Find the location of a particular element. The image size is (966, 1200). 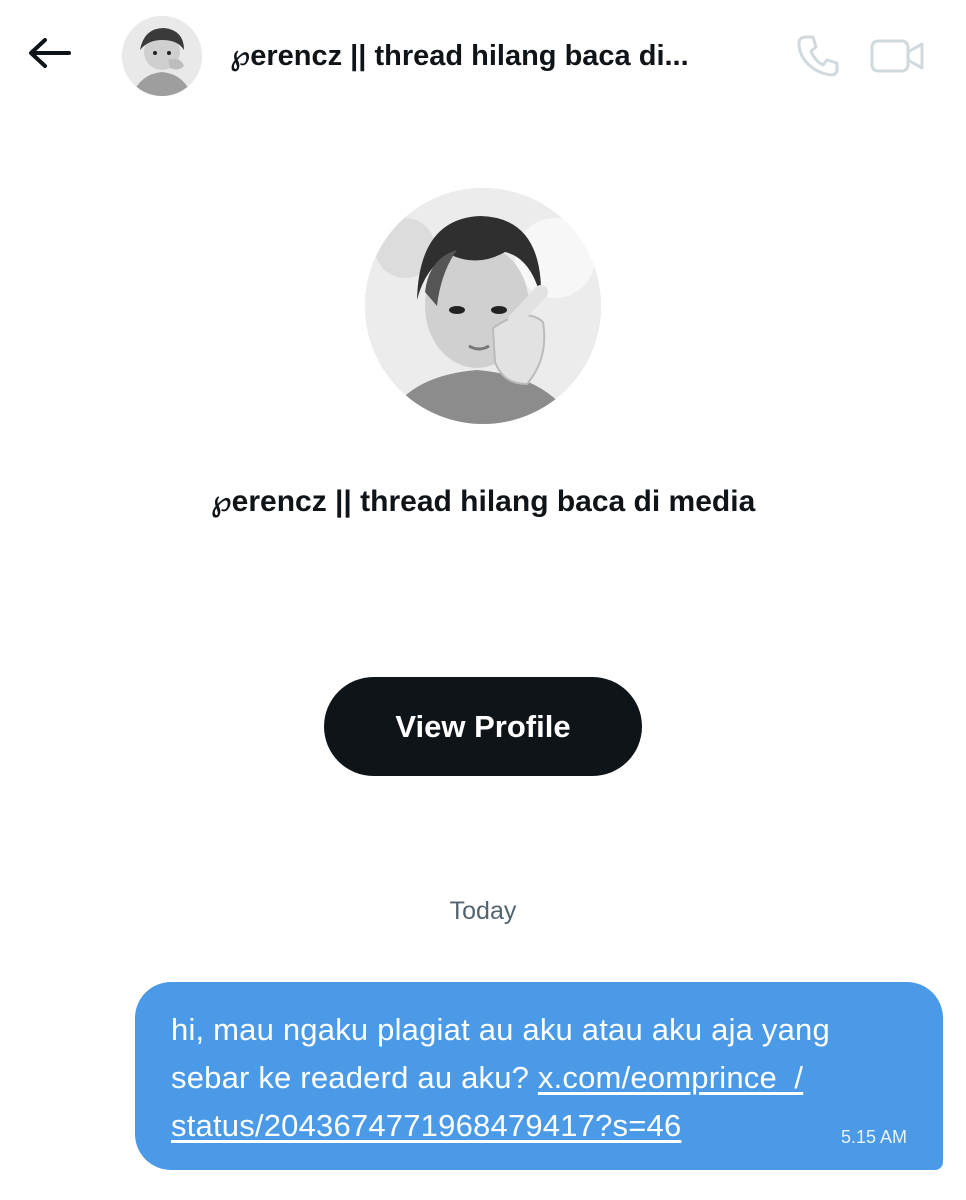

header-avatar is located at coordinates (162, 56).